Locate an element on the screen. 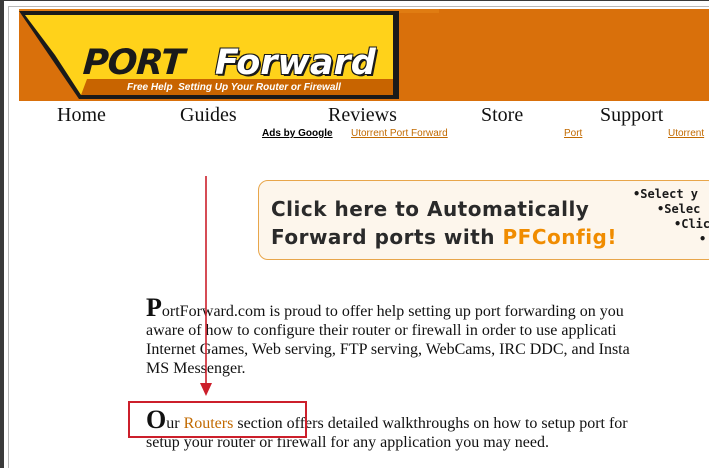 The height and width of the screenshot is (468, 709). promo-bullet: •Selec is located at coordinates (679, 209).